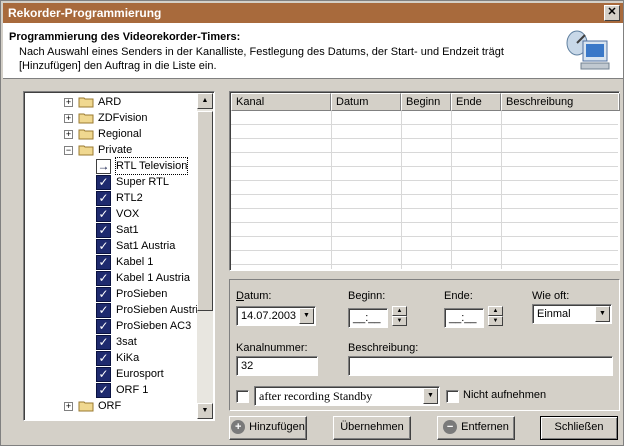 The width and height of the screenshot is (624, 446). What do you see at coordinates (112, 198) in the screenshot?
I see `tree-item: ✓ RTL2` at bounding box center [112, 198].